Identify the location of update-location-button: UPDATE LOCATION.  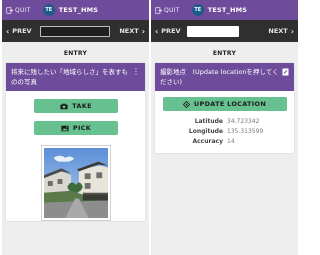
(224, 104).